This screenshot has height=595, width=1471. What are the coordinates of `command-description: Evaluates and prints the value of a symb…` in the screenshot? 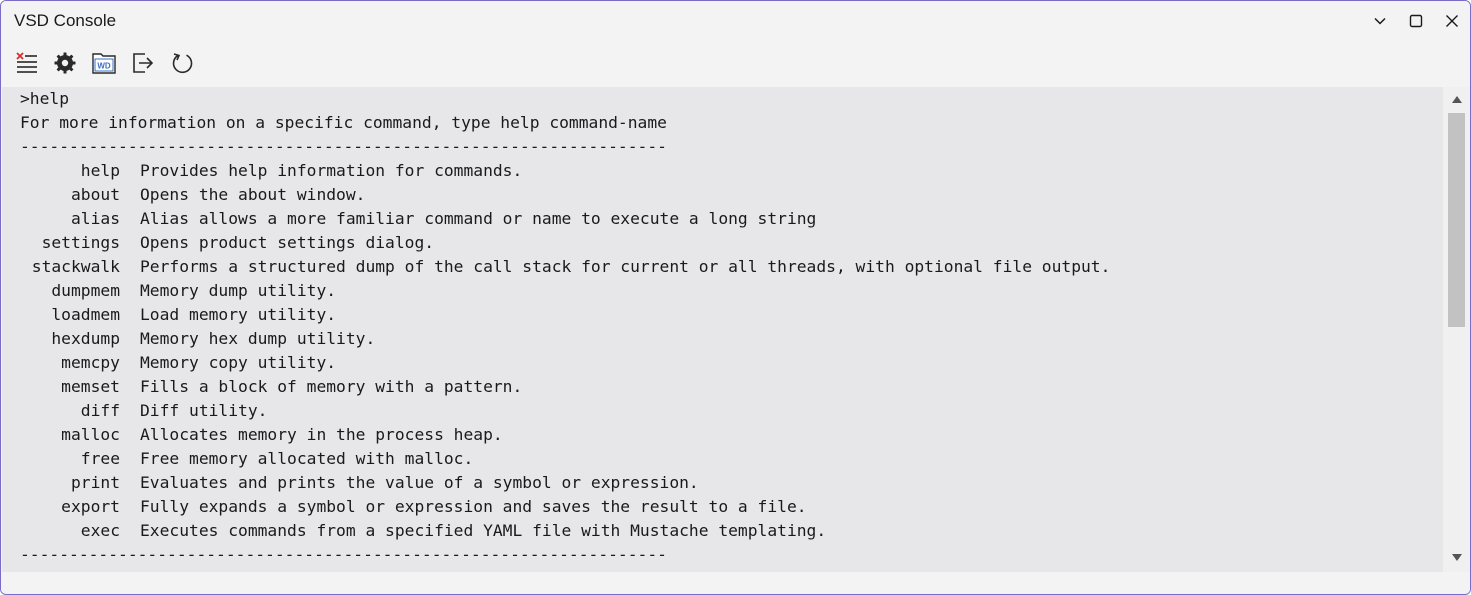 It's located at (419, 482).